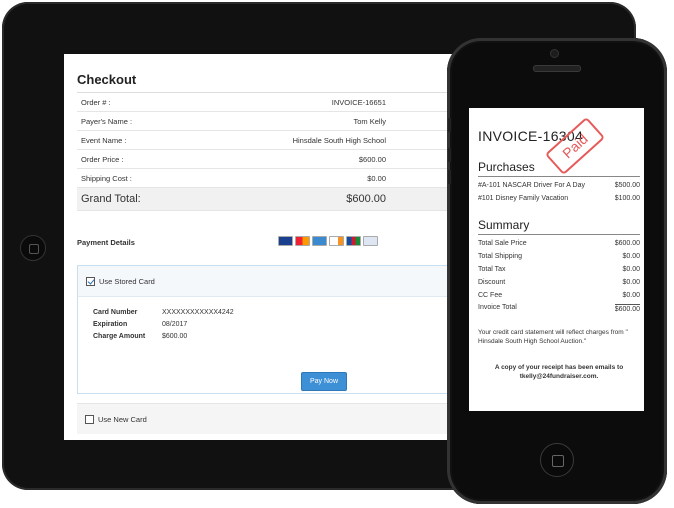 Image resolution: width=674 pixels, height=508 pixels. Describe the element at coordinates (336, 241) in the screenshot. I see `discover-icon` at that location.